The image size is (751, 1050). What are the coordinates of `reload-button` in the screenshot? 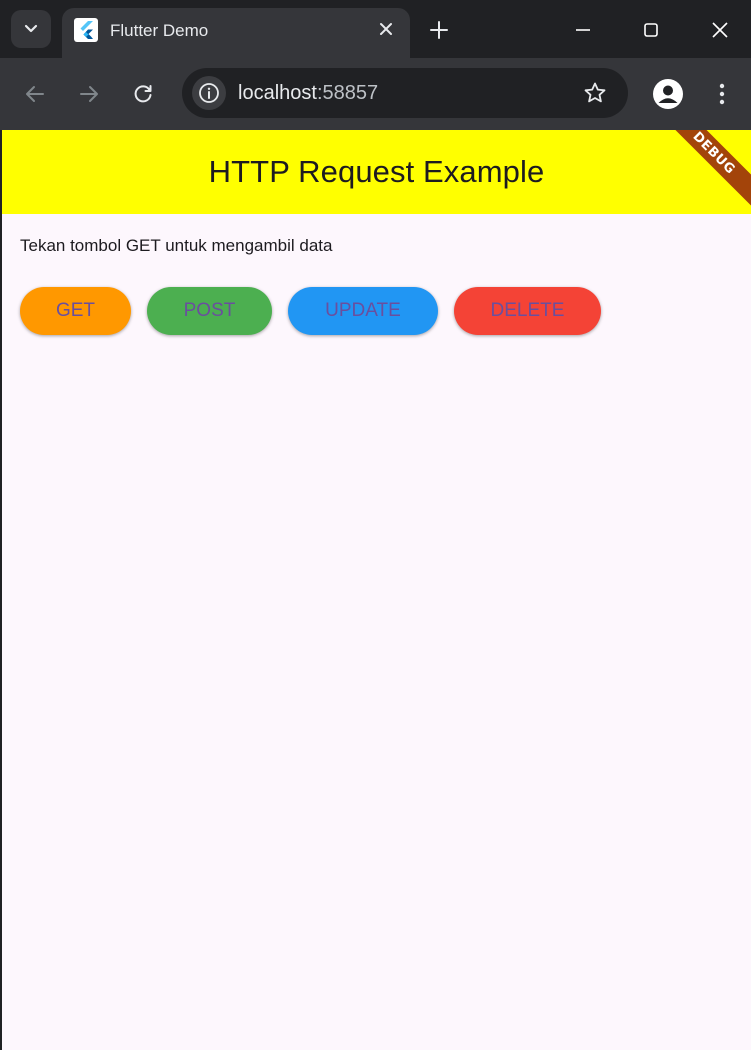 It's located at (143, 94).